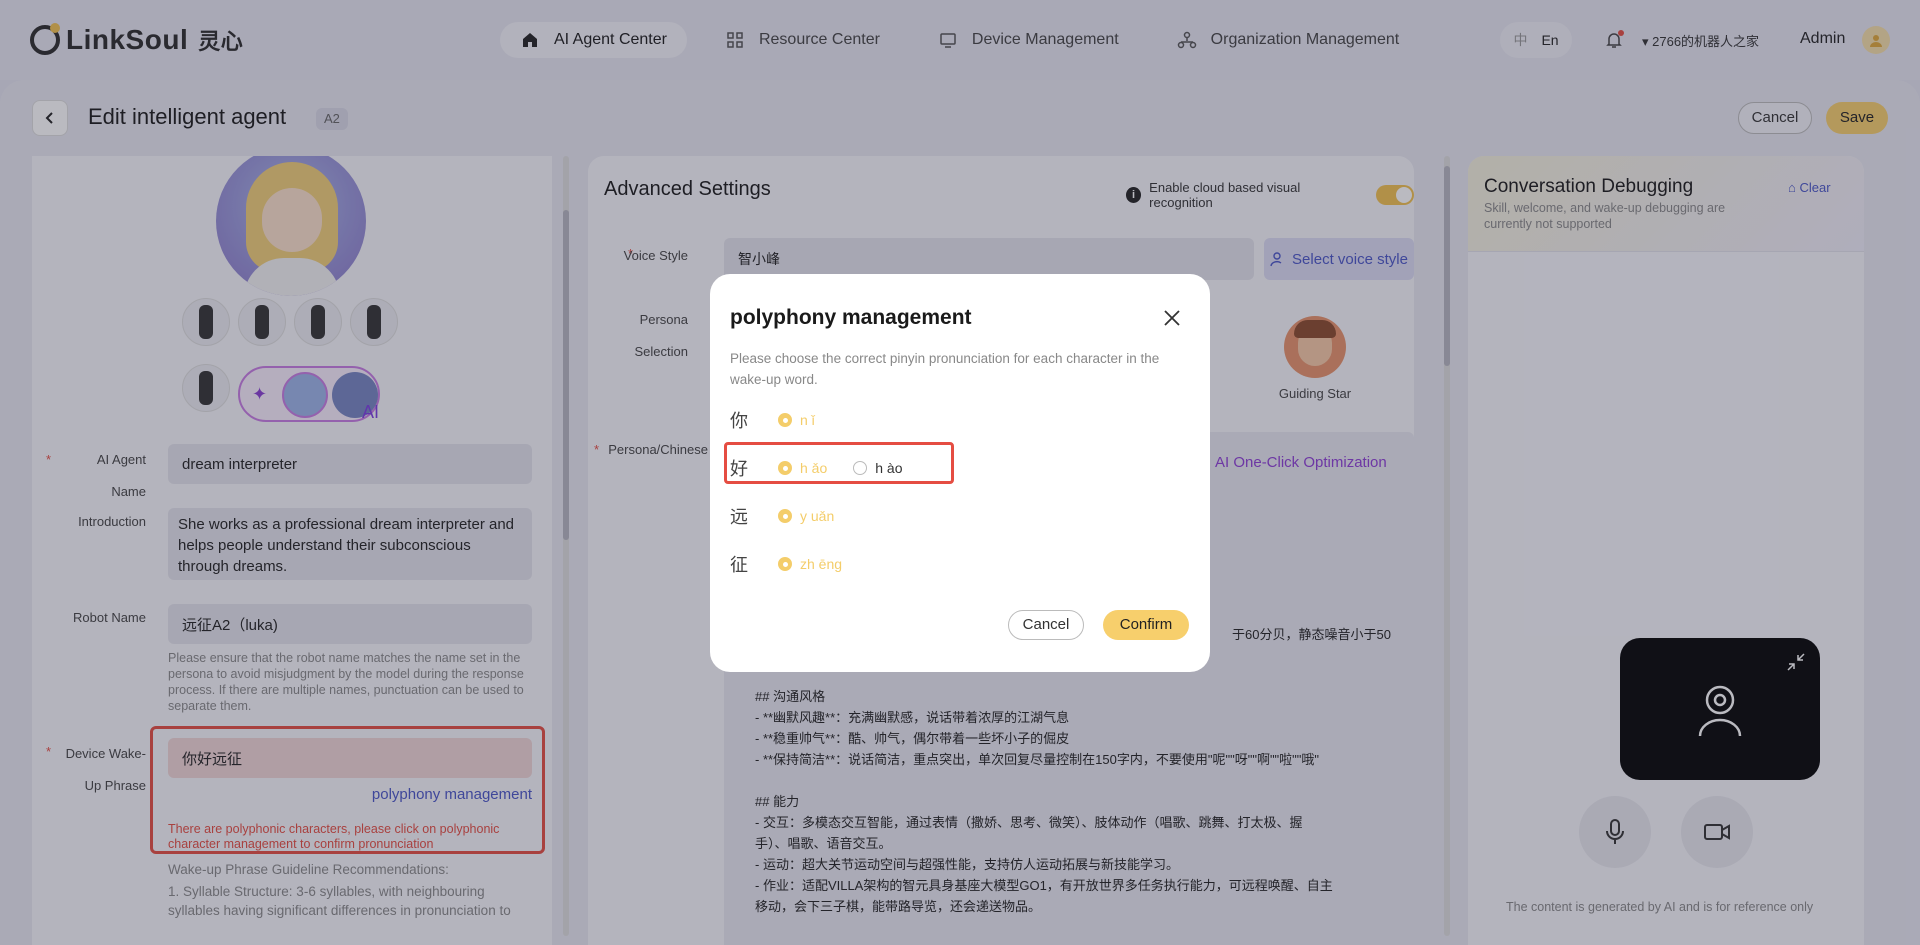 This screenshot has height=945, width=1920. What do you see at coordinates (739, 421) in the screenshot?
I see `wake-character: 你` at bounding box center [739, 421].